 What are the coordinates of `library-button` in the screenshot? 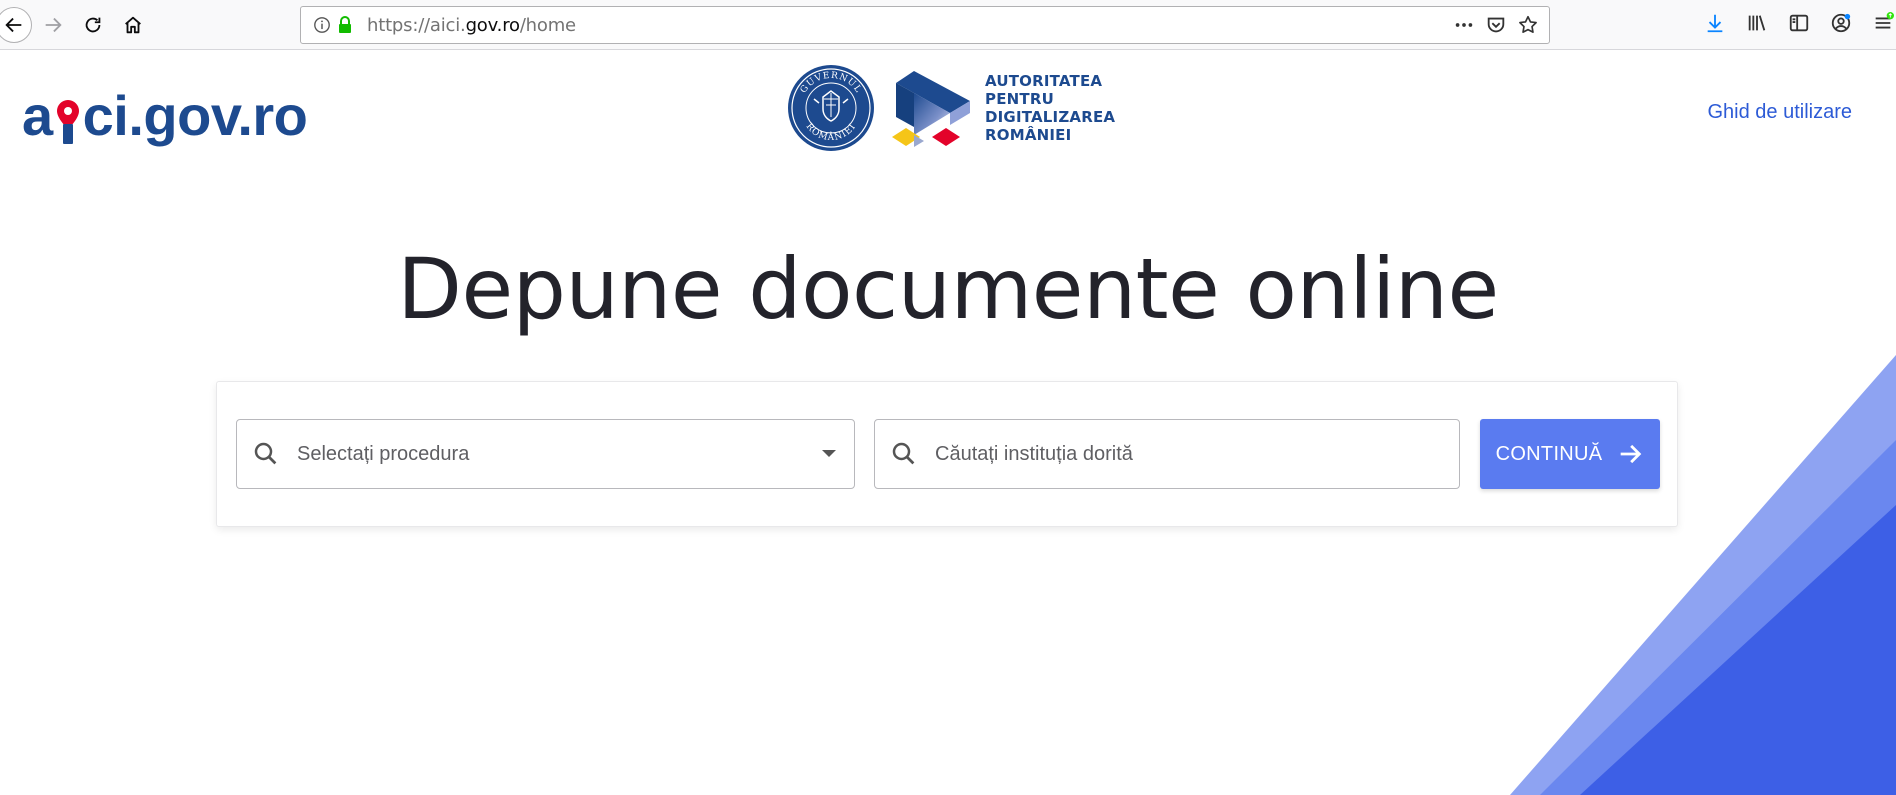 It's located at (1757, 23).